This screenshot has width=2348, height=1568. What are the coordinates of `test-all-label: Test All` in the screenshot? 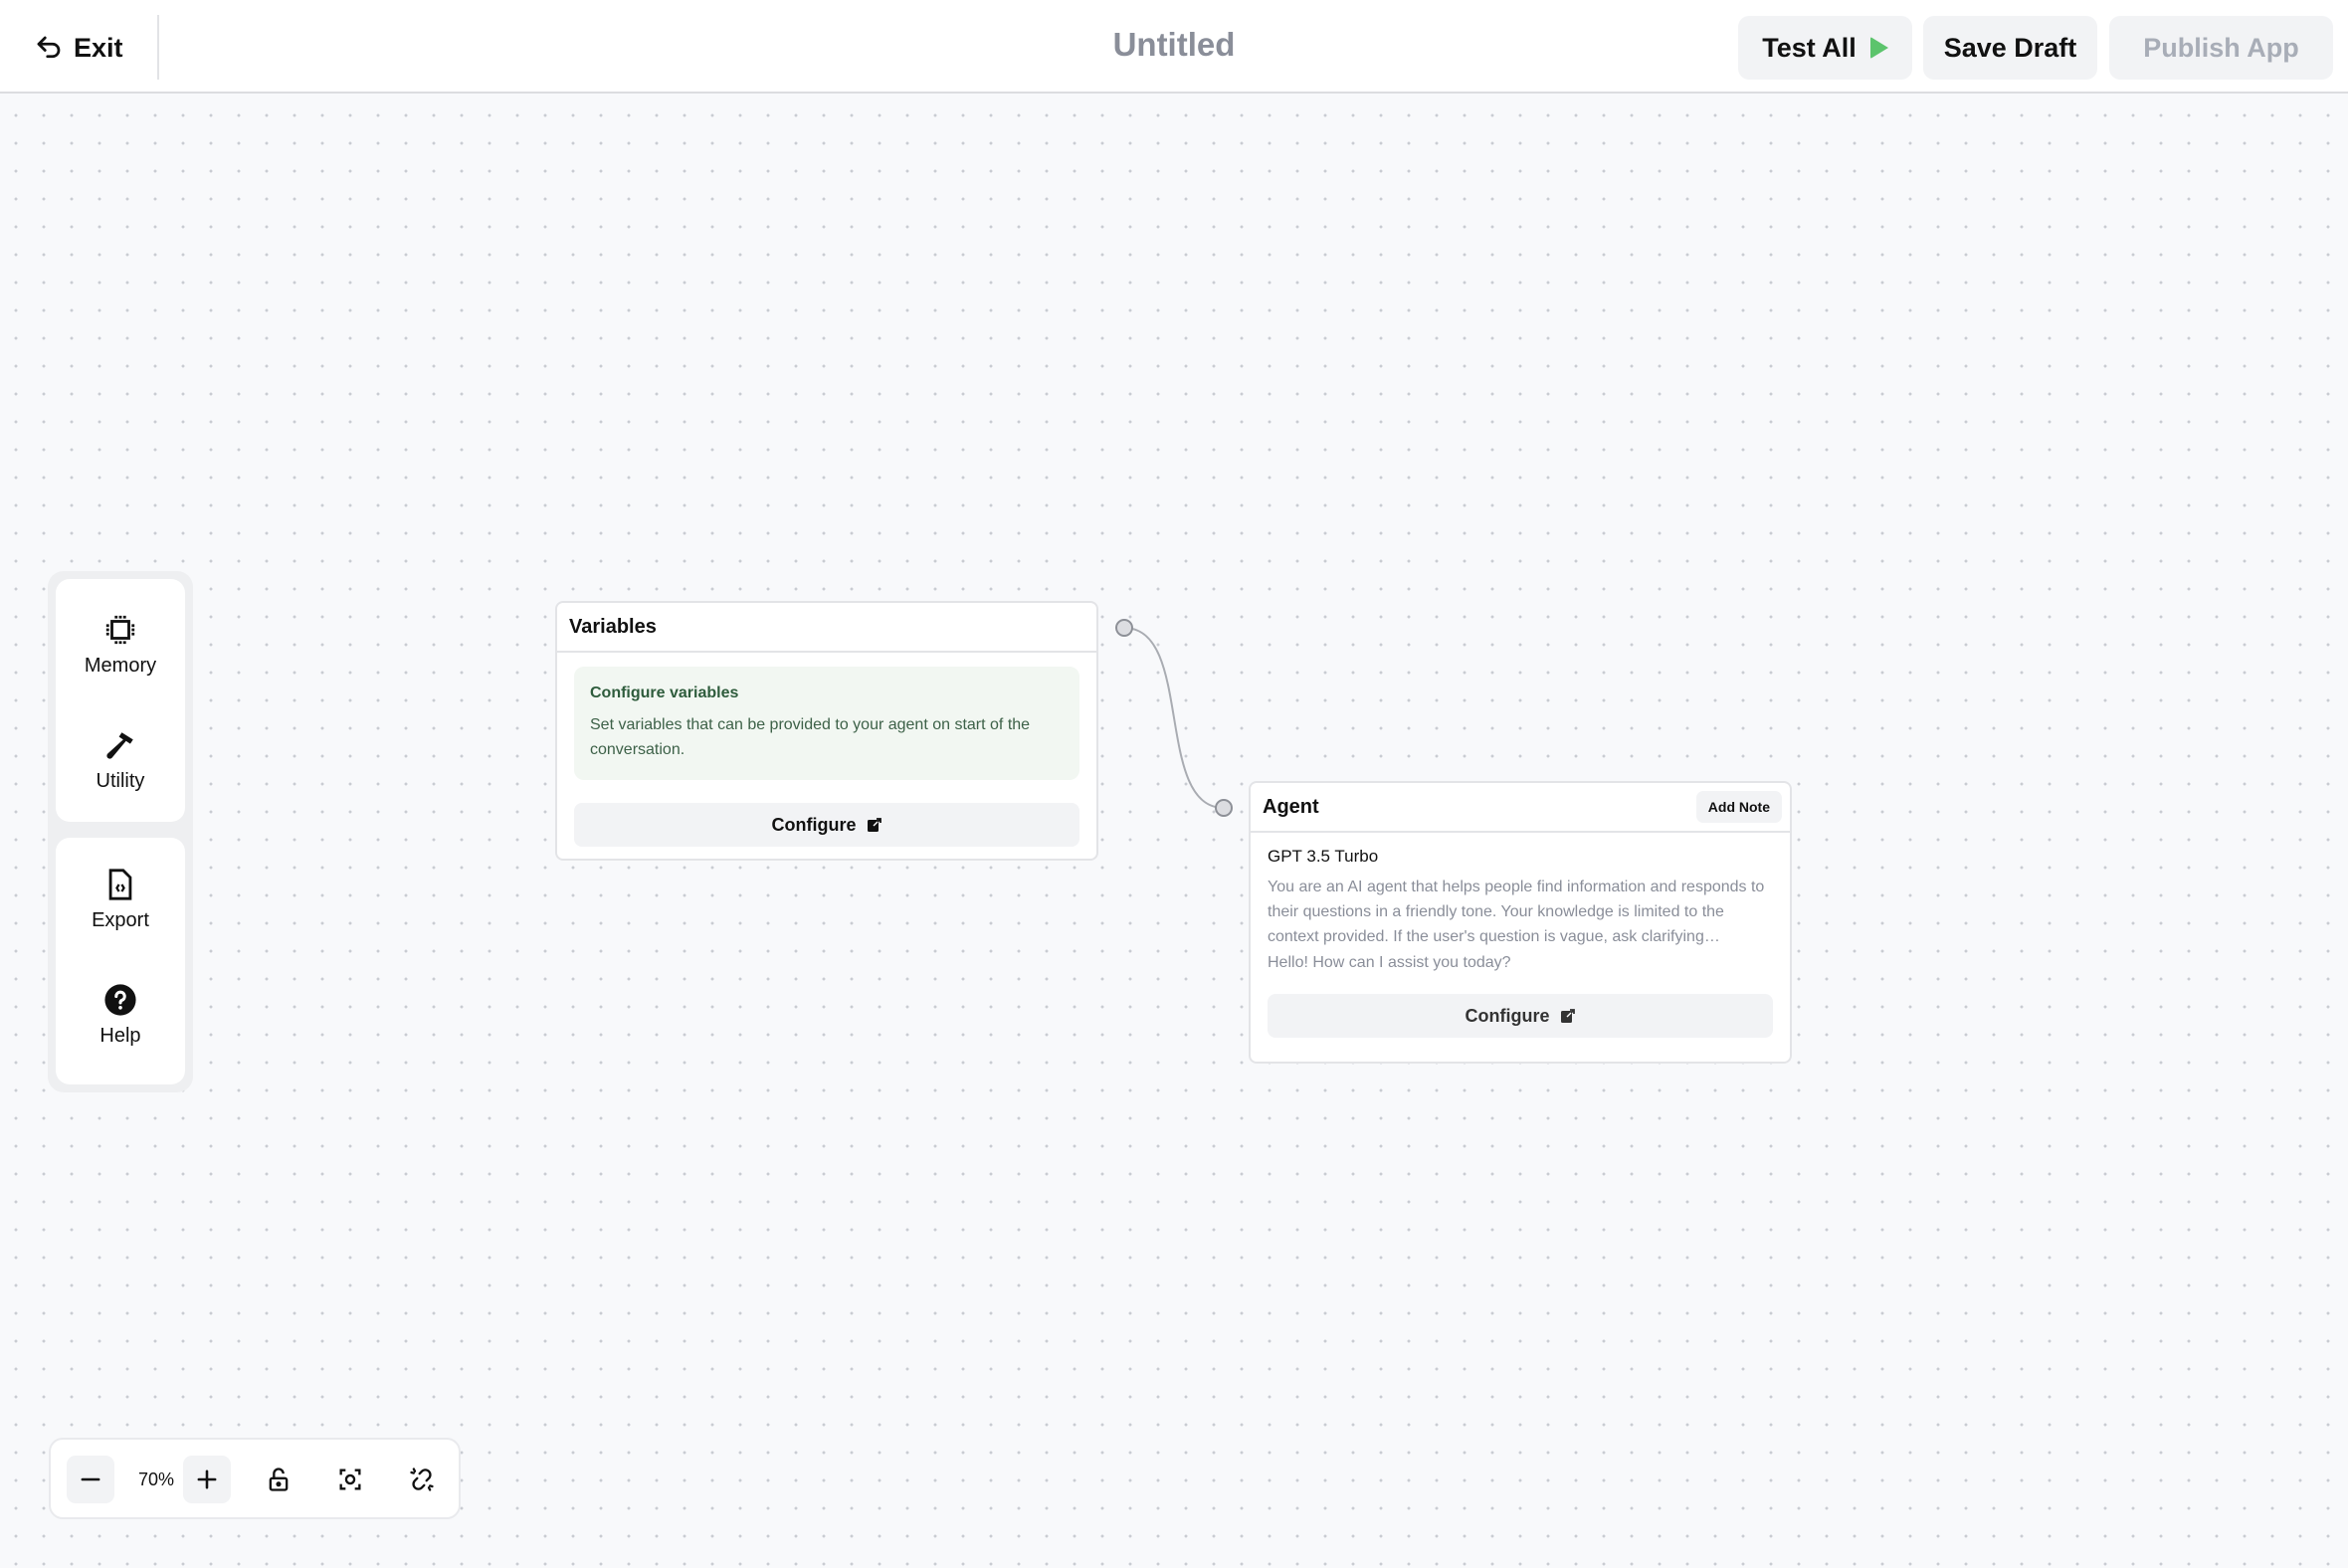 It's located at (1809, 47).